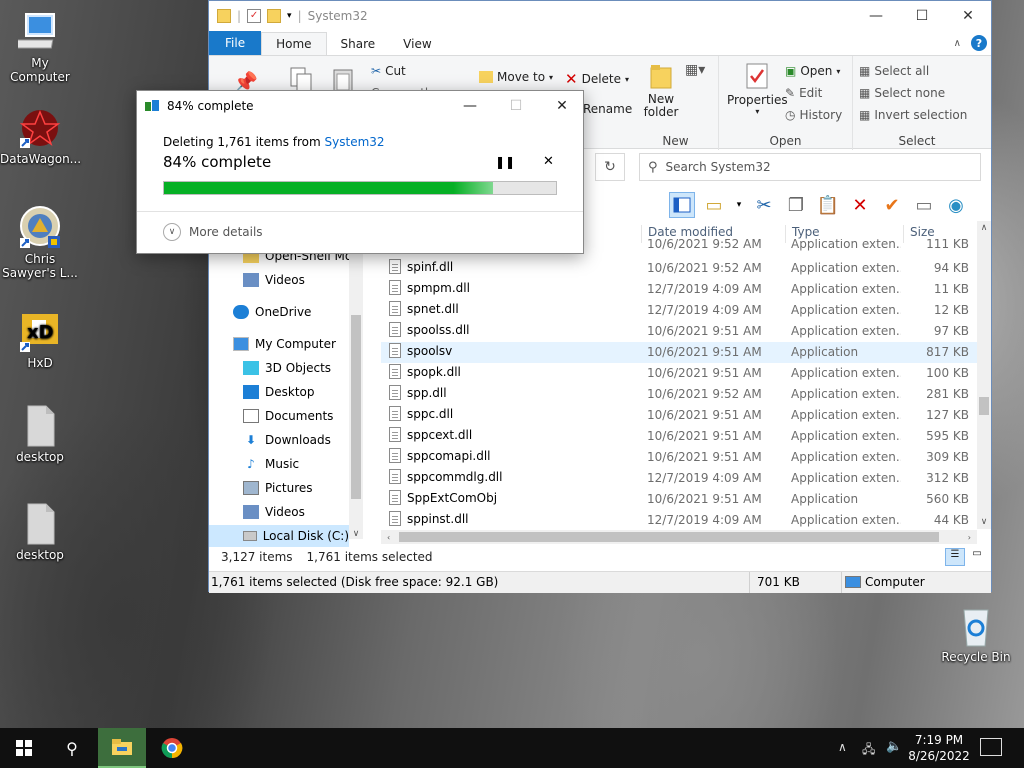 The height and width of the screenshot is (768, 1024). Describe the element at coordinates (278, 488) in the screenshot. I see `nav-item-pictures: Pictures` at that location.